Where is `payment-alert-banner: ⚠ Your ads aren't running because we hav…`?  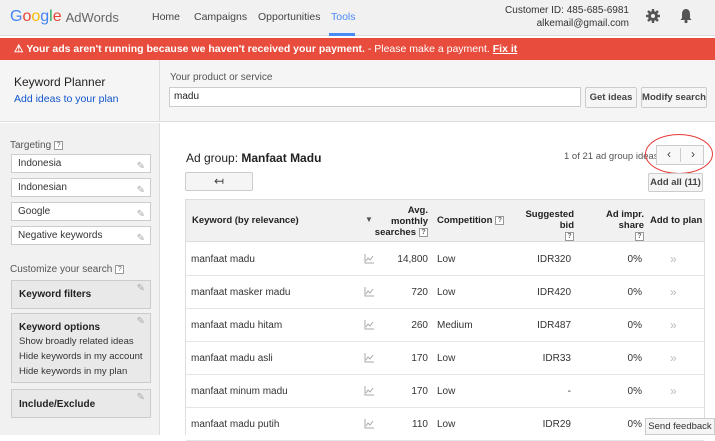
payment-alert-banner: ⚠ Your ads aren't running because we hav… is located at coordinates (357, 49).